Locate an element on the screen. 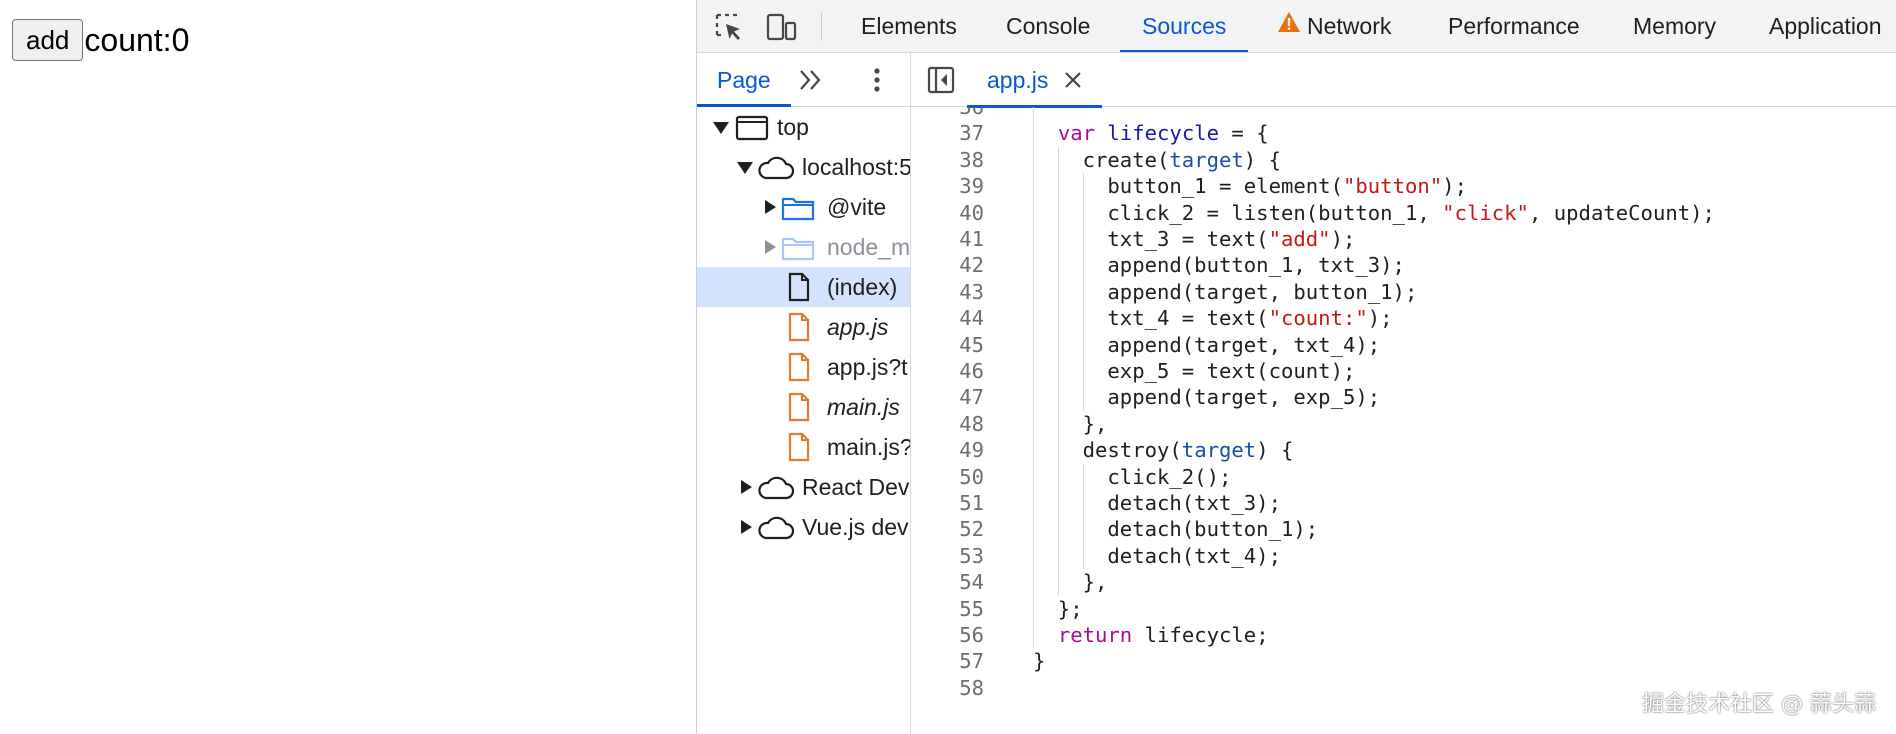 This screenshot has width=1896, height=734. line-number: 40 is located at coordinates (947, 213).